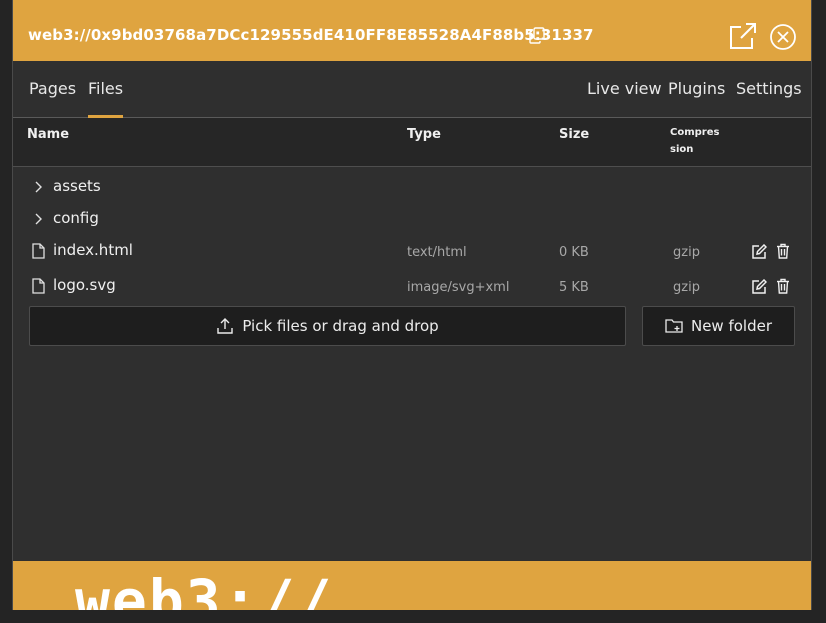 The image size is (826, 623). Describe the element at coordinates (204, 588) in the screenshot. I see `web3-logo: web3://` at that location.